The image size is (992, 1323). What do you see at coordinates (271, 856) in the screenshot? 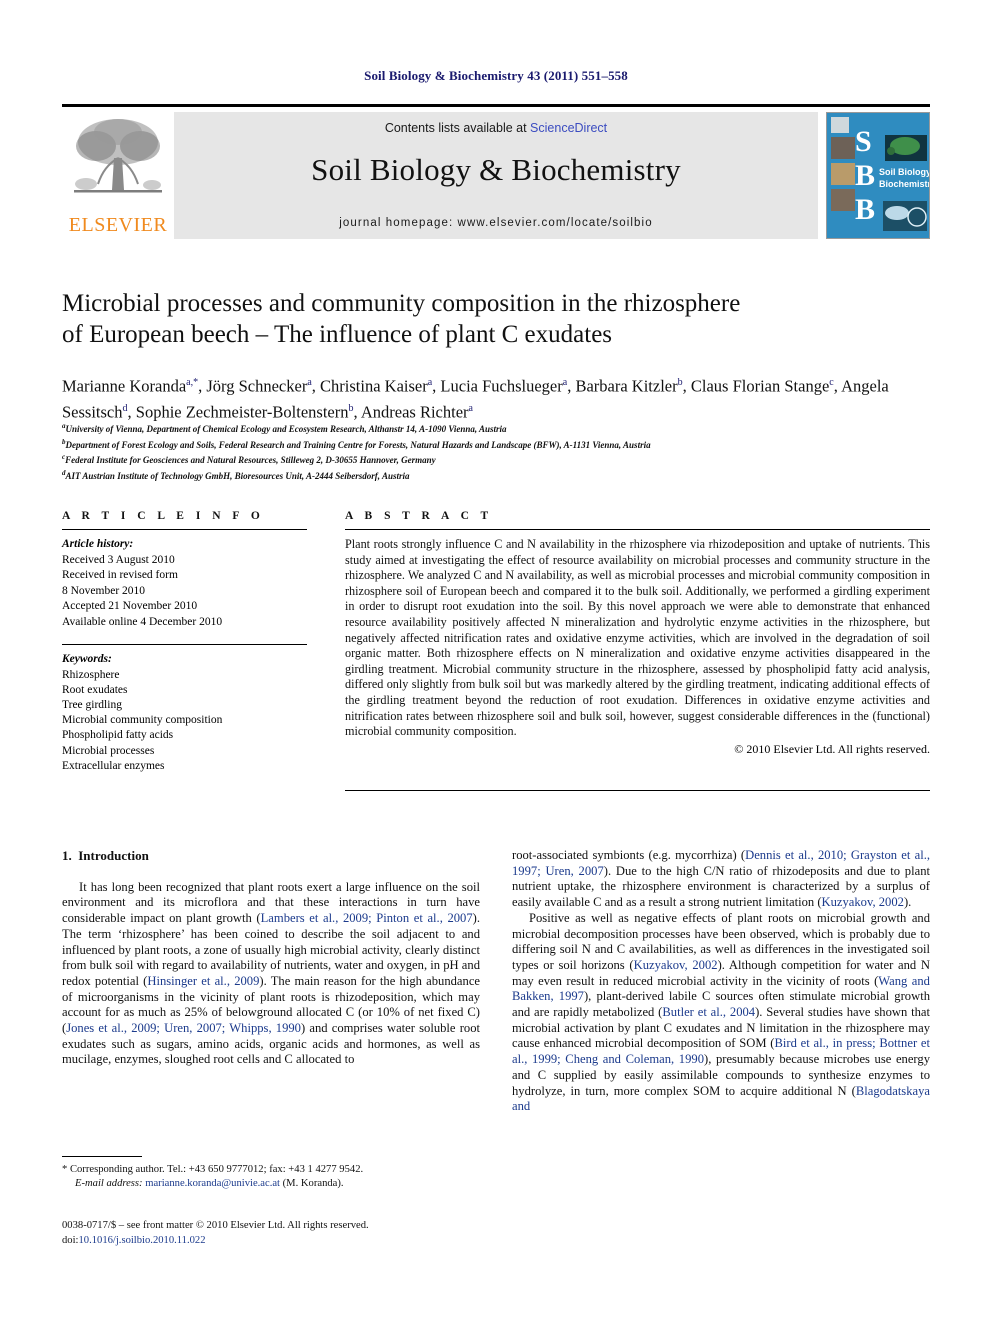
I see `section-heading: 1. Introduction` at bounding box center [271, 856].